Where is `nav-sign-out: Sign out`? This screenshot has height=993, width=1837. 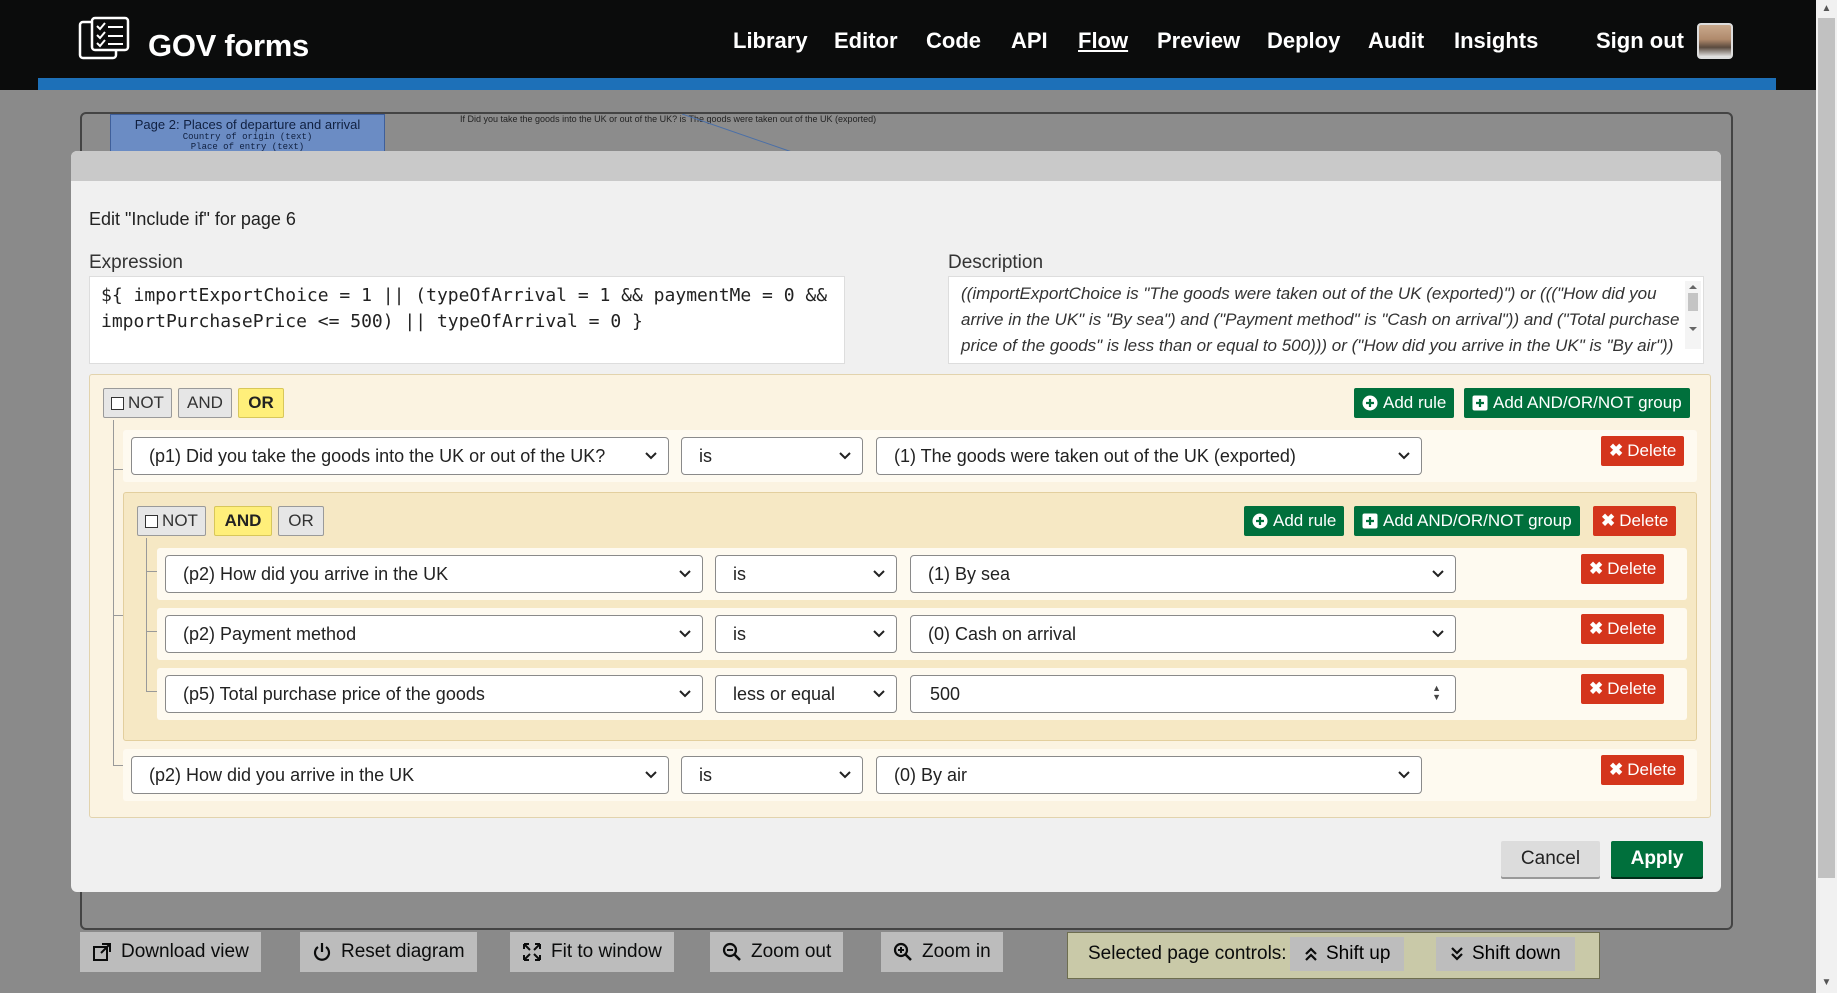 nav-sign-out: Sign out is located at coordinates (1640, 41).